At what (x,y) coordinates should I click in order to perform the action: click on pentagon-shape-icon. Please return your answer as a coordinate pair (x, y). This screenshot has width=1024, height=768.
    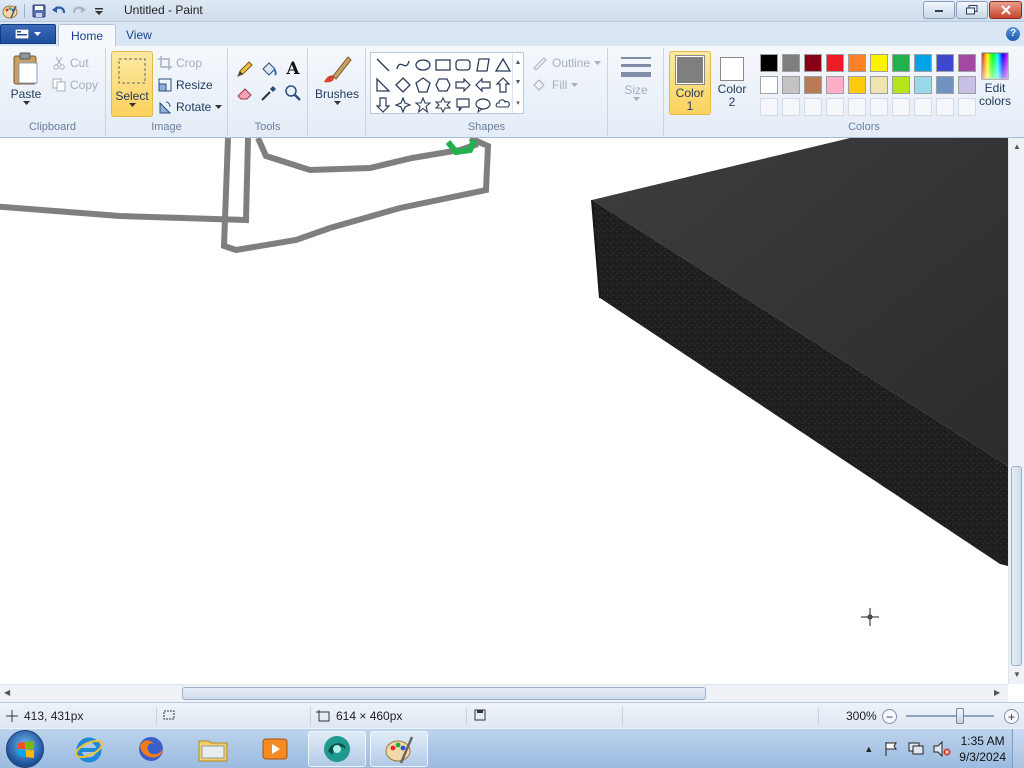
    Looking at the image, I should click on (423, 85).